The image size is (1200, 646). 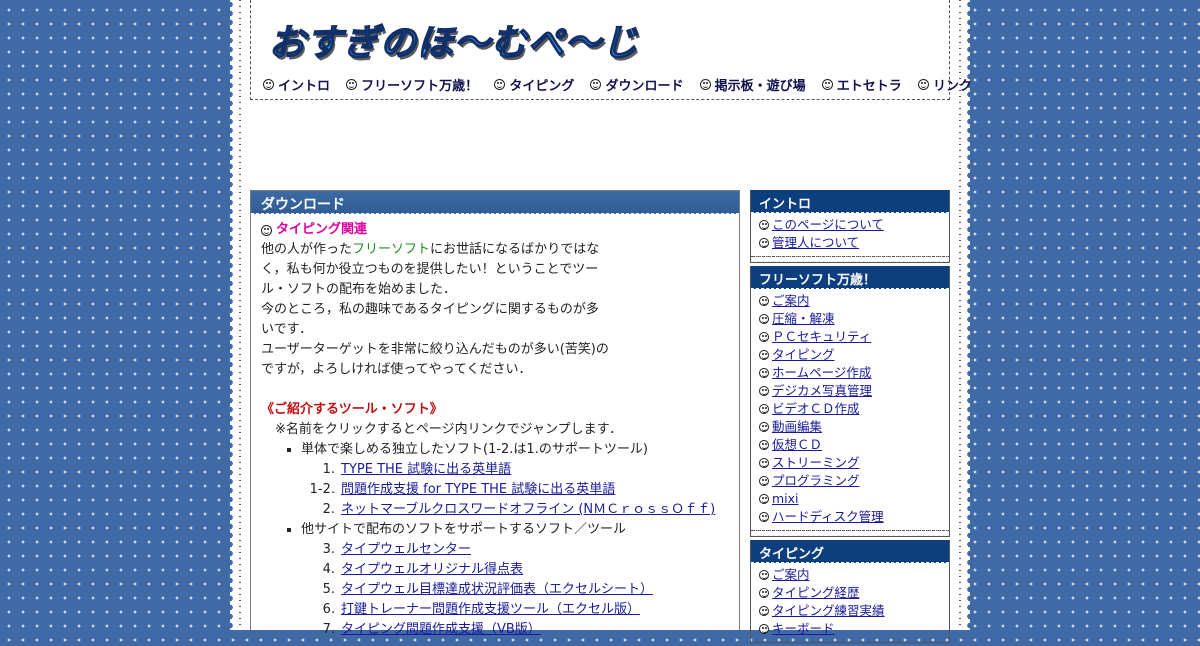 I want to click on nav-label: リンク, so click(x=952, y=86).